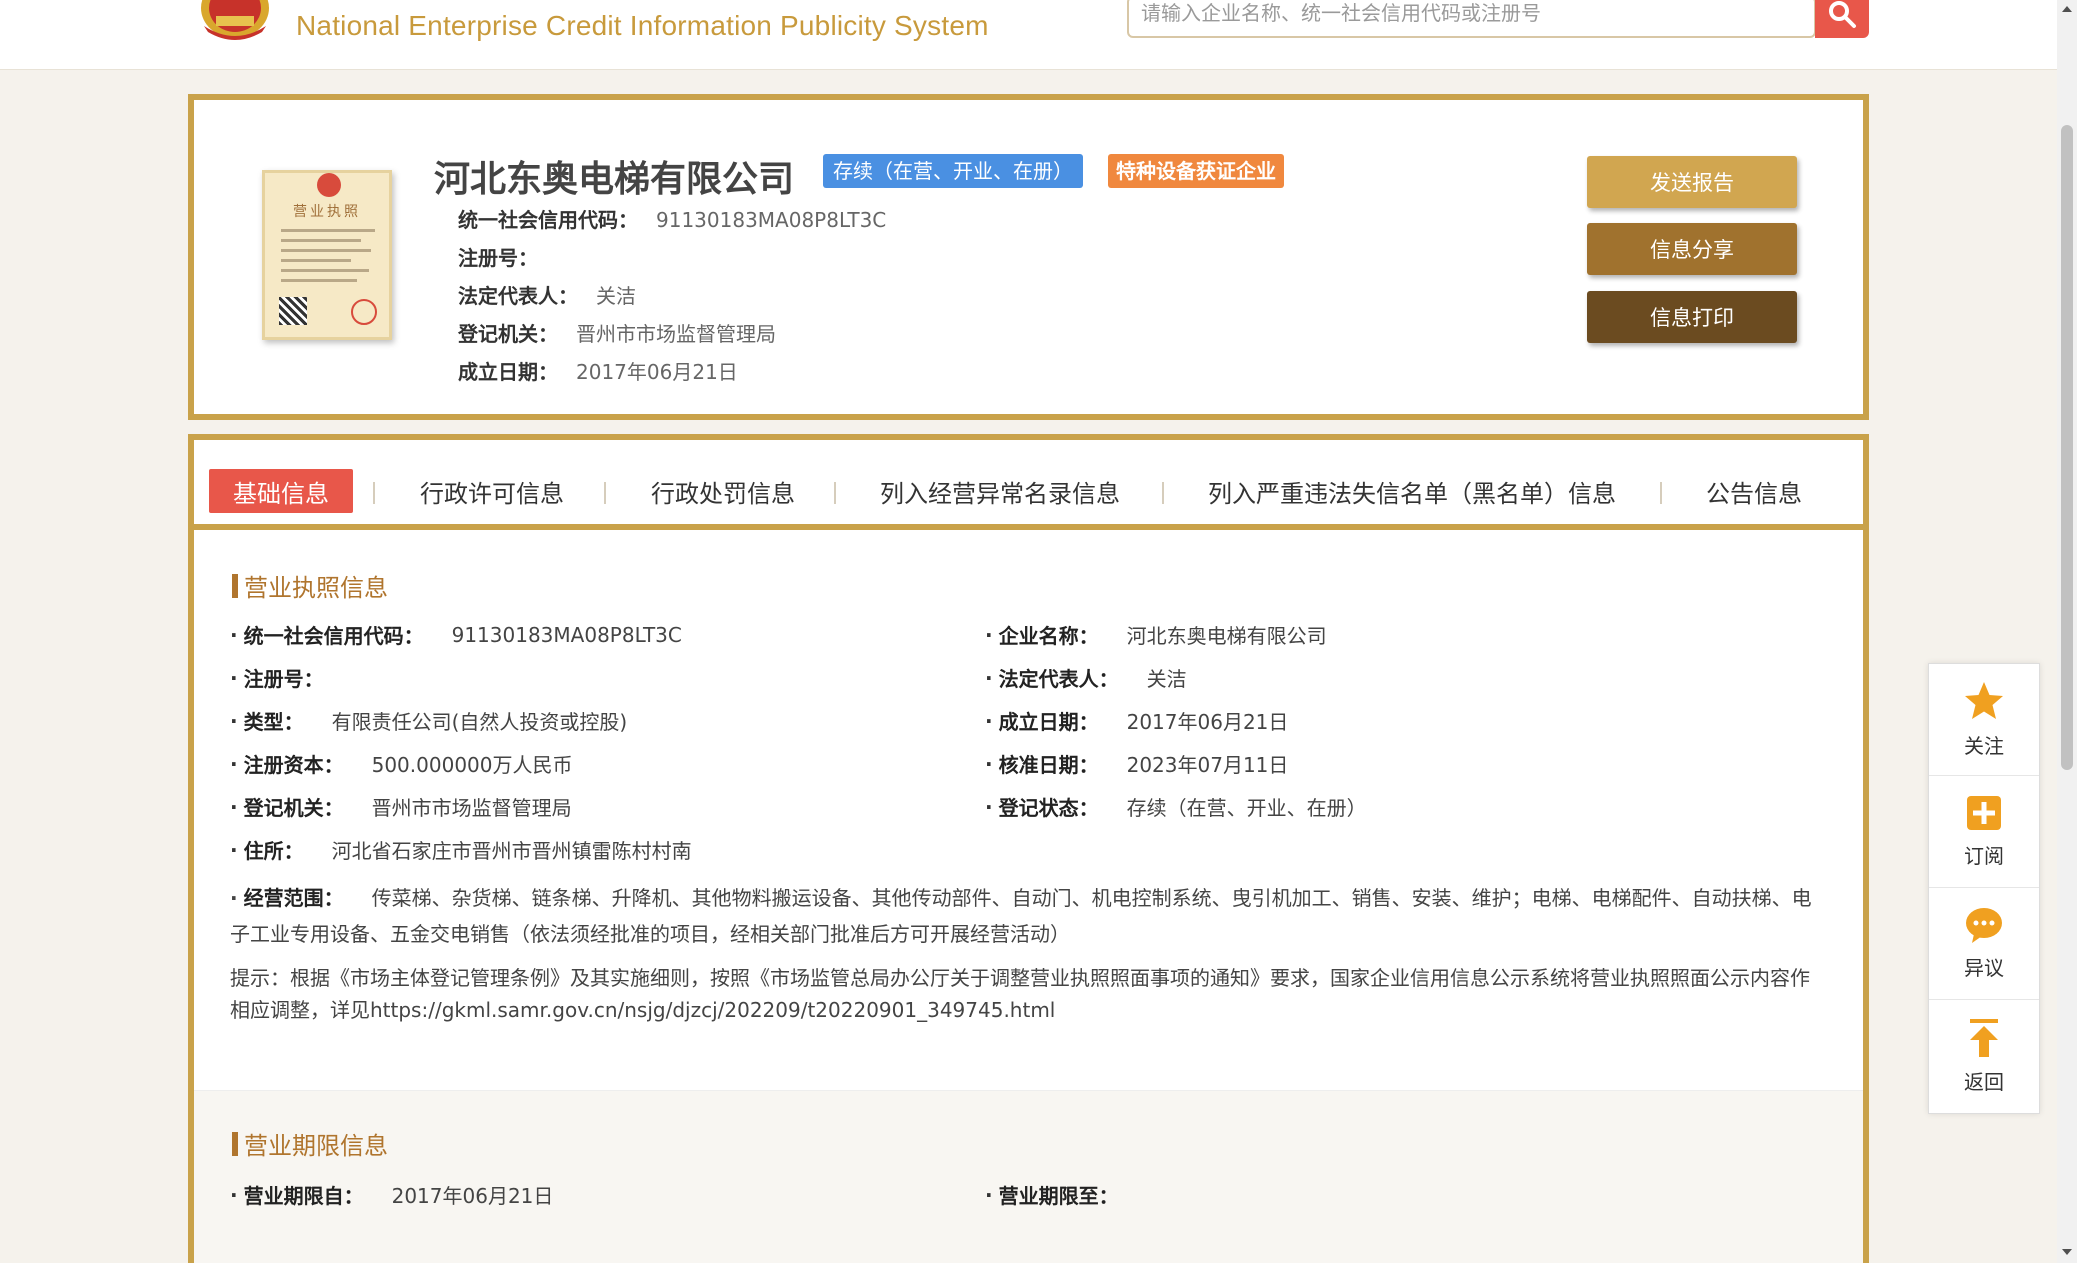  What do you see at coordinates (472, 765) in the screenshot?
I see `field-value: 500.000000万人民币` at bounding box center [472, 765].